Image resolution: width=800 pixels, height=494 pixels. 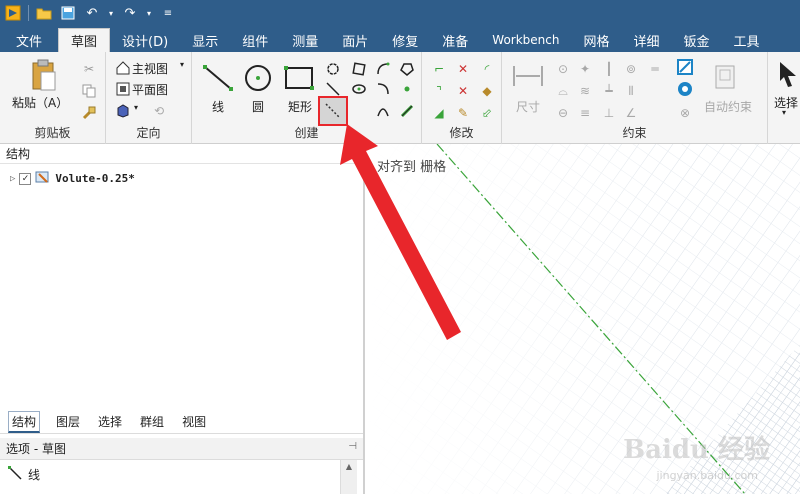 What do you see at coordinates (258, 79) in the screenshot?
I see `circle-tool-icon` at bounding box center [258, 79].